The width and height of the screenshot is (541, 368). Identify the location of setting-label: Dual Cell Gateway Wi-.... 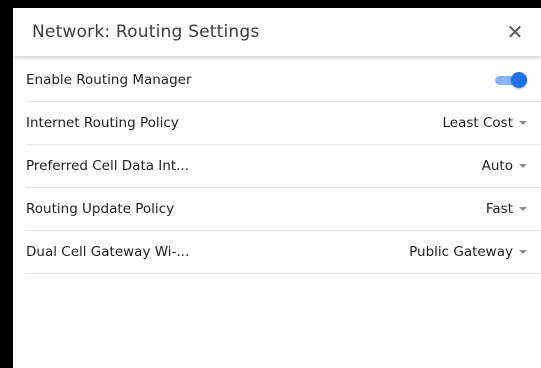
(108, 252).